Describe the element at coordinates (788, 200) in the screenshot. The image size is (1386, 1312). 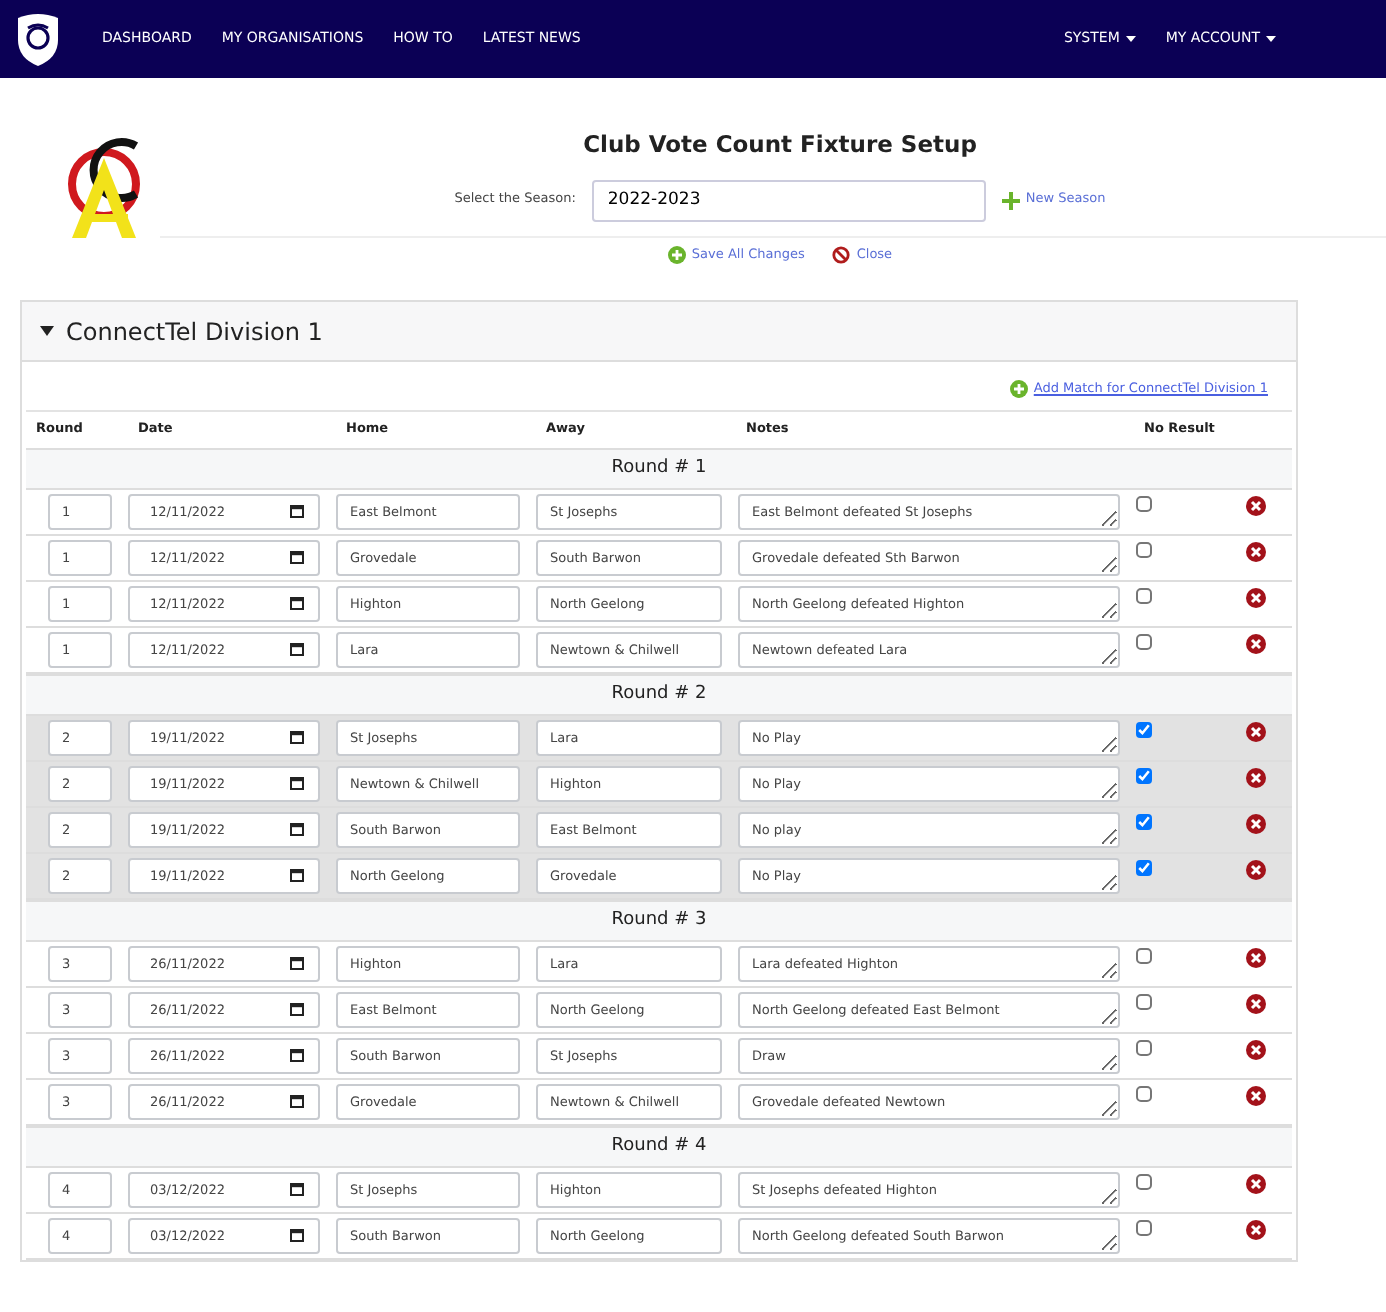
I see `season-field: 2022-2023` at that location.